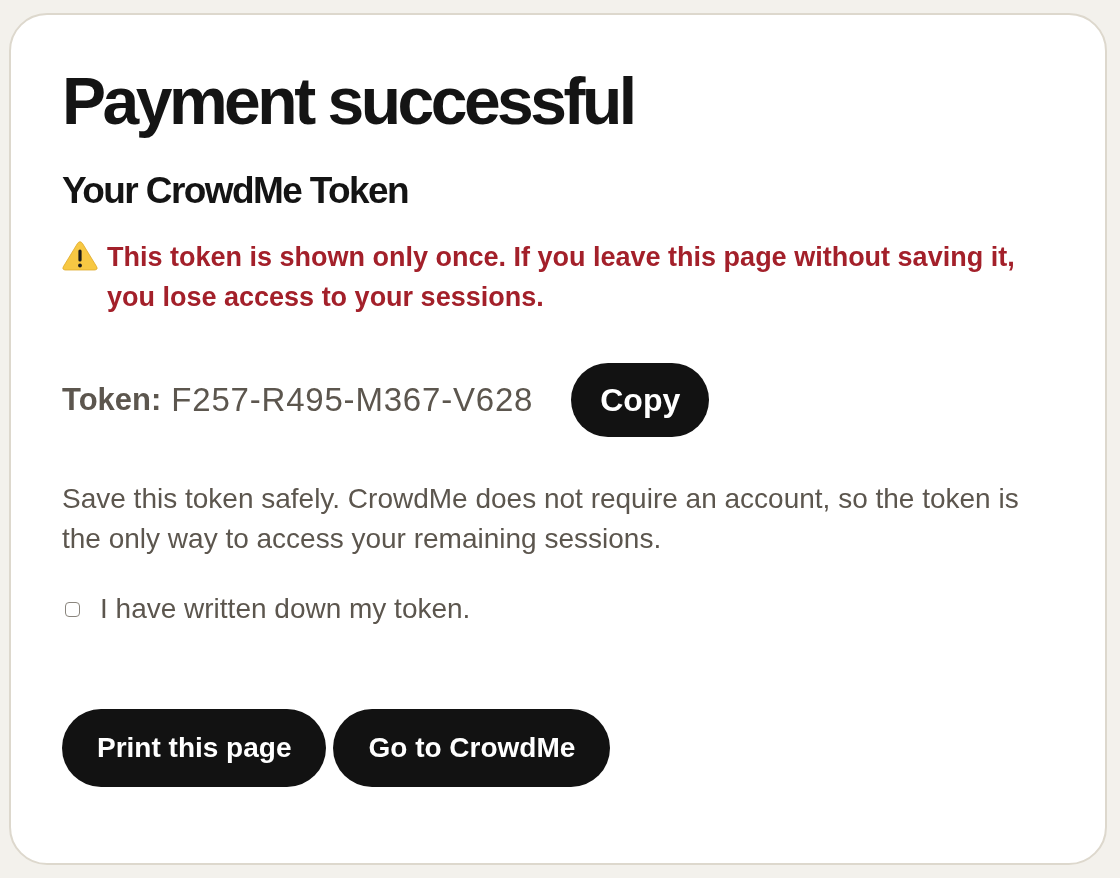 Image resolution: width=1120 pixels, height=878 pixels. Describe the element at coordinates (112, 400) in the screenshot. I see `token-label: Token:` at that location.